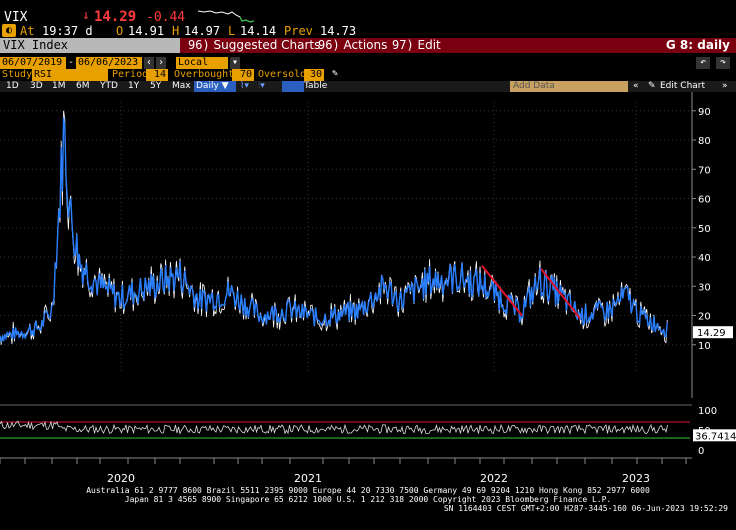  What do you see at coordinates (120, 31) in the screenshot?
I see `open-label: O` at bounding box center [120, 31].